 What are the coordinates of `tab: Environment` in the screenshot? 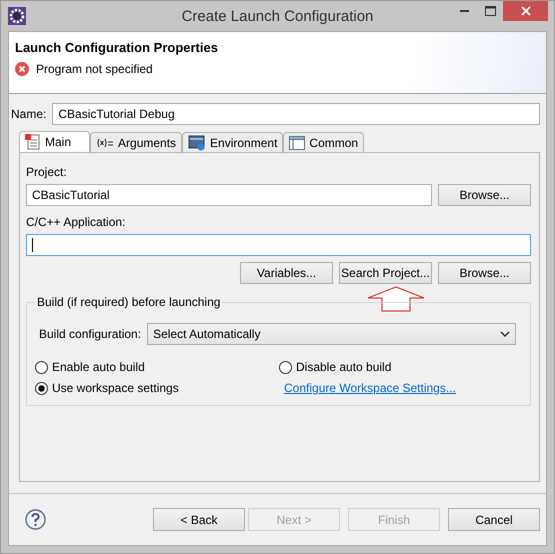 It's located at (233, 142).